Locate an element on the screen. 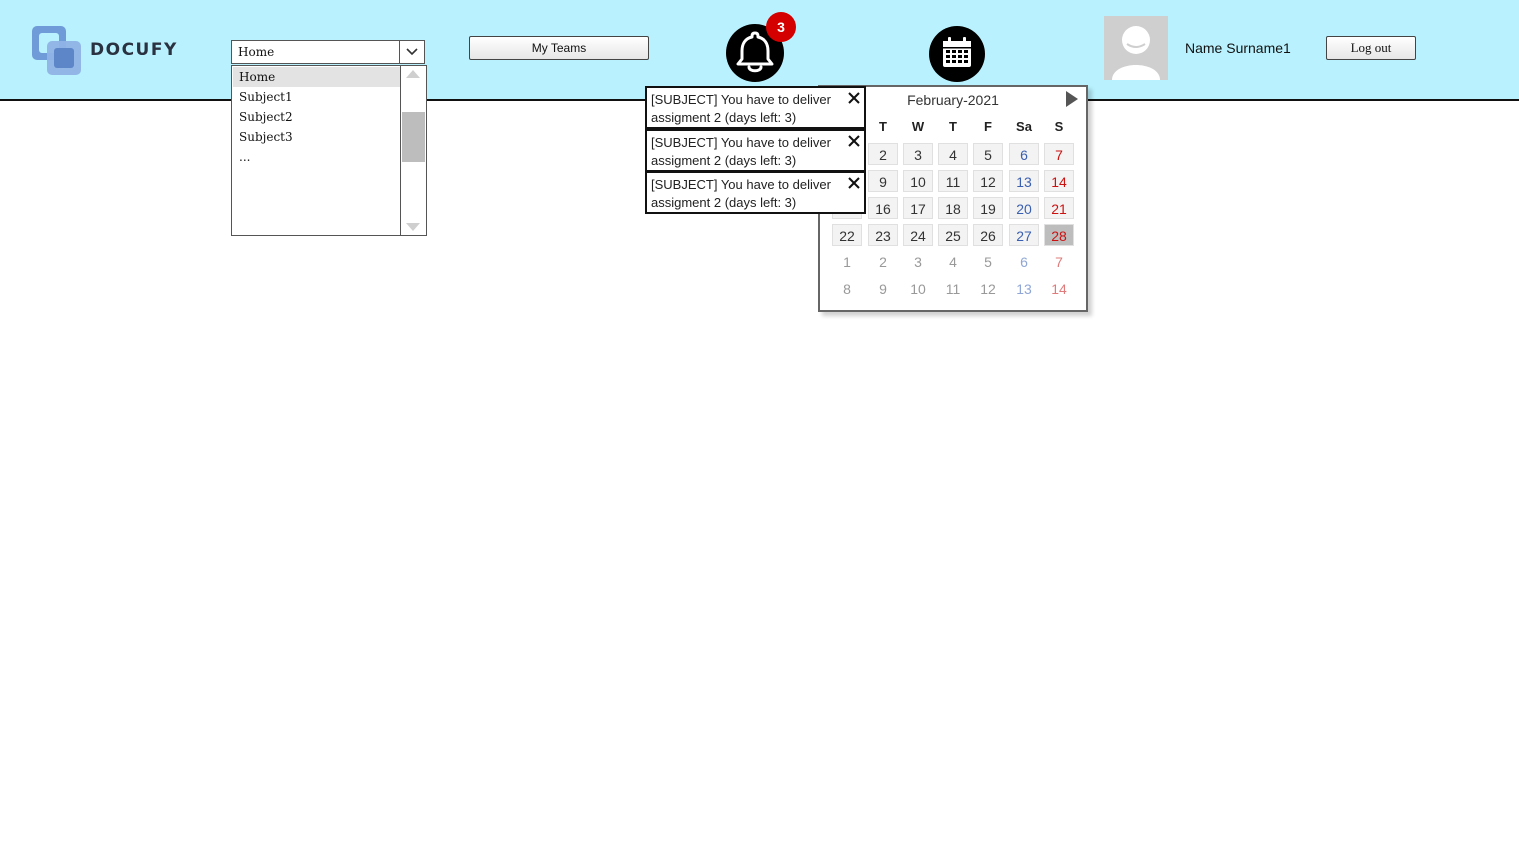 This screenshot has width=1519, height=857. weekday-header: W is located at coordinates (918, 126).